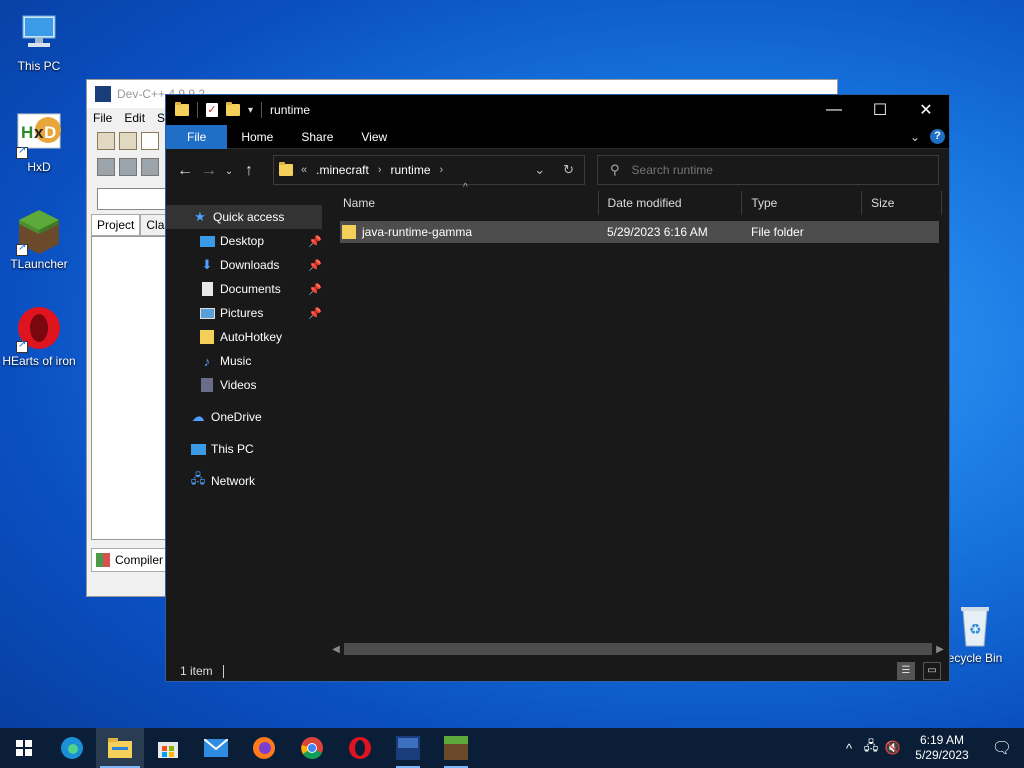  I want to click on tab-view: View, so click(374, 137).